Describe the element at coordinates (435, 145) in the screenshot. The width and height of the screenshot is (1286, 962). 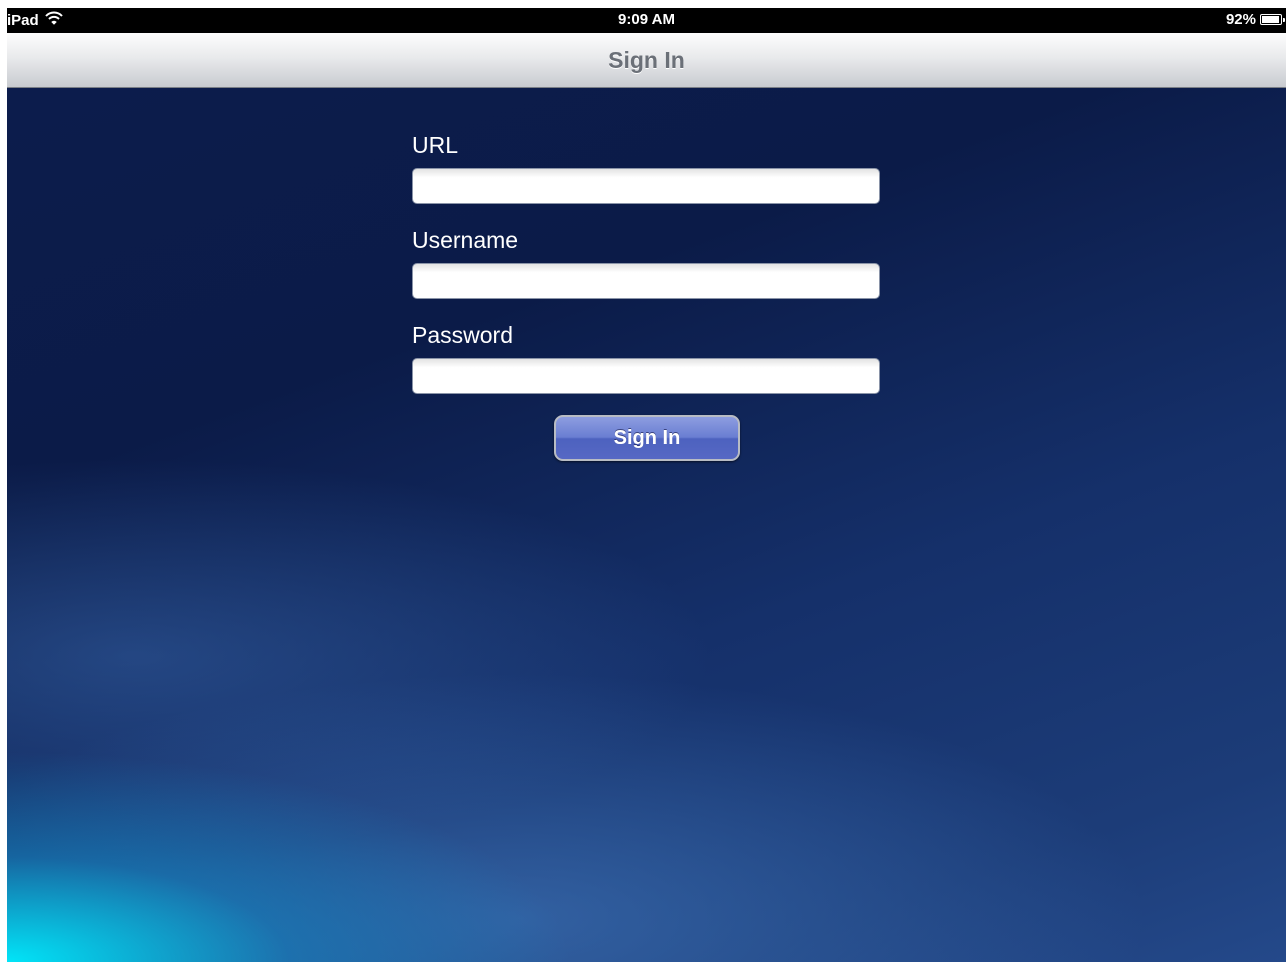
I see `url-label: URL` at that location.